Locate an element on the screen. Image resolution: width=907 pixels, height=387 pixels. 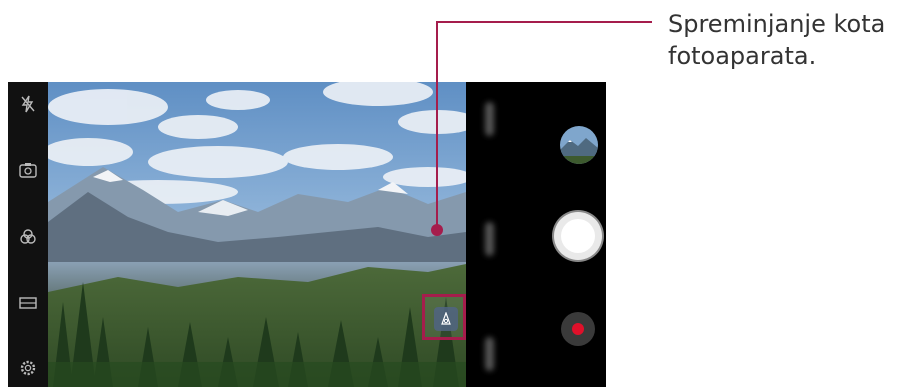
switch-camera-icon is located at coordinates (28, 170).